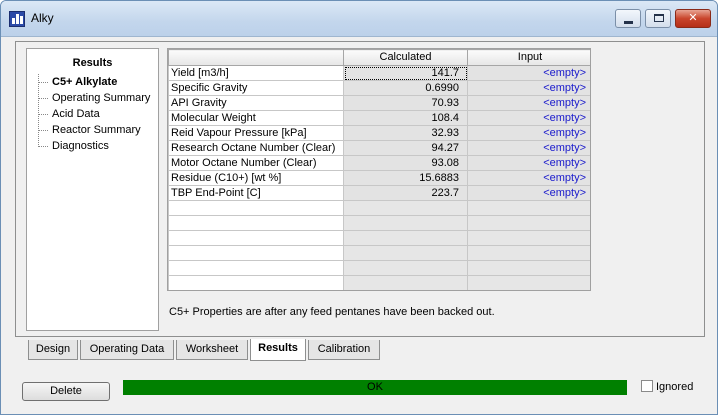  I want to click on row-name-cell: Specific Gravity, so click(256, 88).